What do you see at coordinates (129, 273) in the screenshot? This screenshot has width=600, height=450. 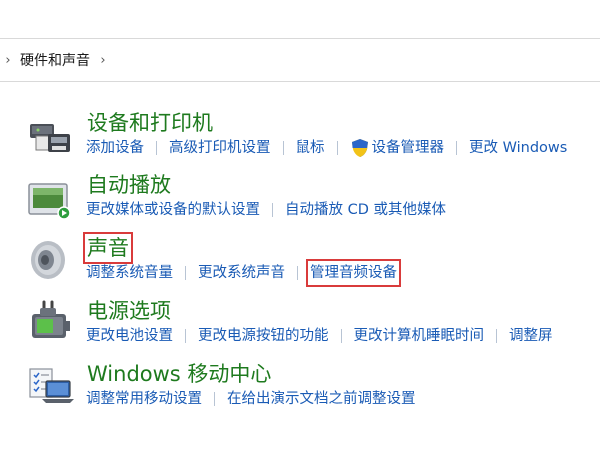 I see `link-adjust-volume: 调整系统音量` at bounding box center [129, 273].